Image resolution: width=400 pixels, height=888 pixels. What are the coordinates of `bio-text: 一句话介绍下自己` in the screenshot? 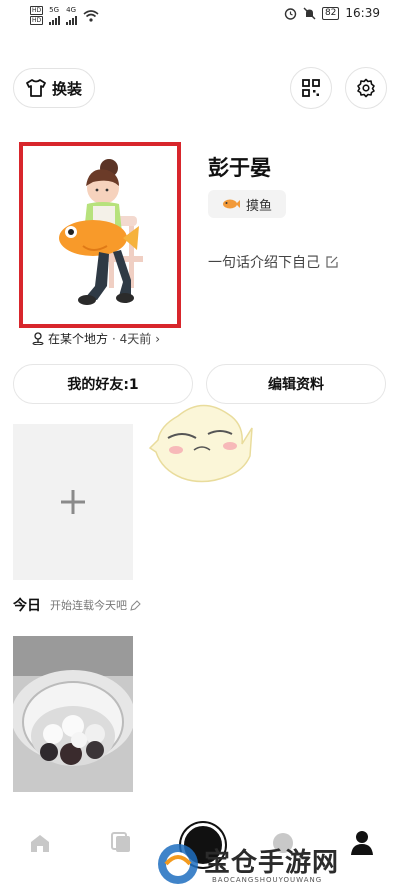 It's located at (264, 263).